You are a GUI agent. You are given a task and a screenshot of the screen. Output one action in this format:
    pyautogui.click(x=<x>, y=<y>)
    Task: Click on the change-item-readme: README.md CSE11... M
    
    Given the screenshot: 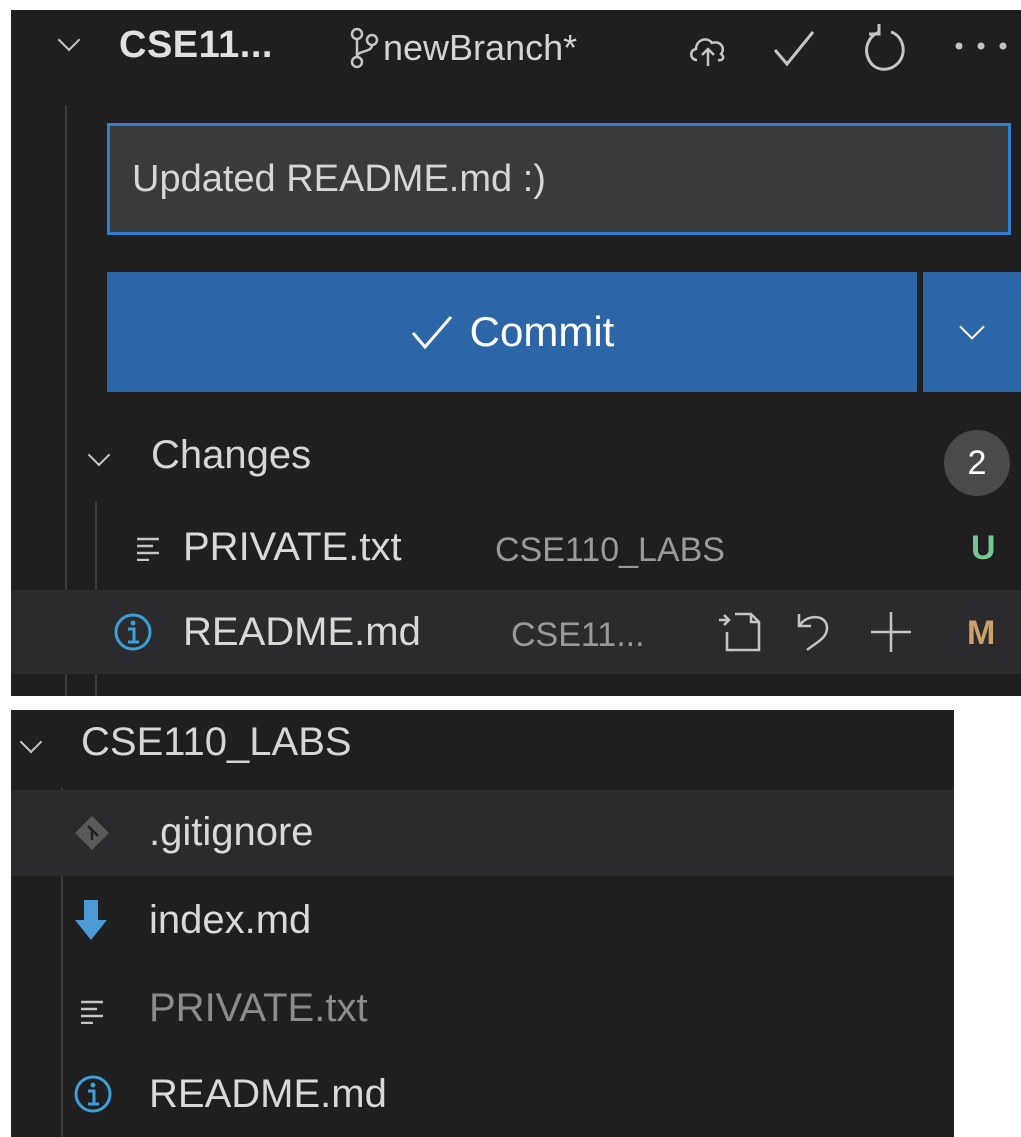 What is the action you would take?
    pyautogui.click(x=516, y=632)
    